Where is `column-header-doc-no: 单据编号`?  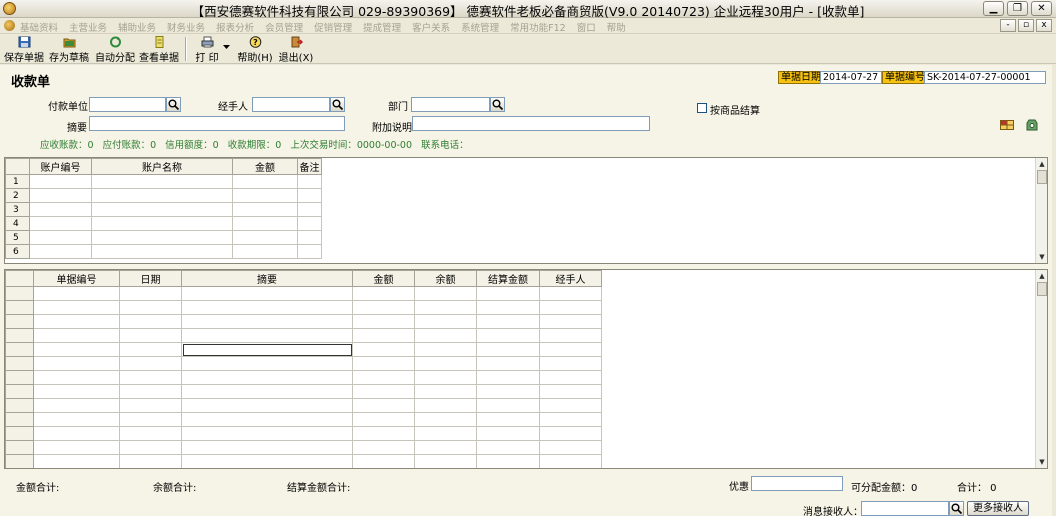
column-header-doc-no: 单据编号 is located at coordinates (76, 278).